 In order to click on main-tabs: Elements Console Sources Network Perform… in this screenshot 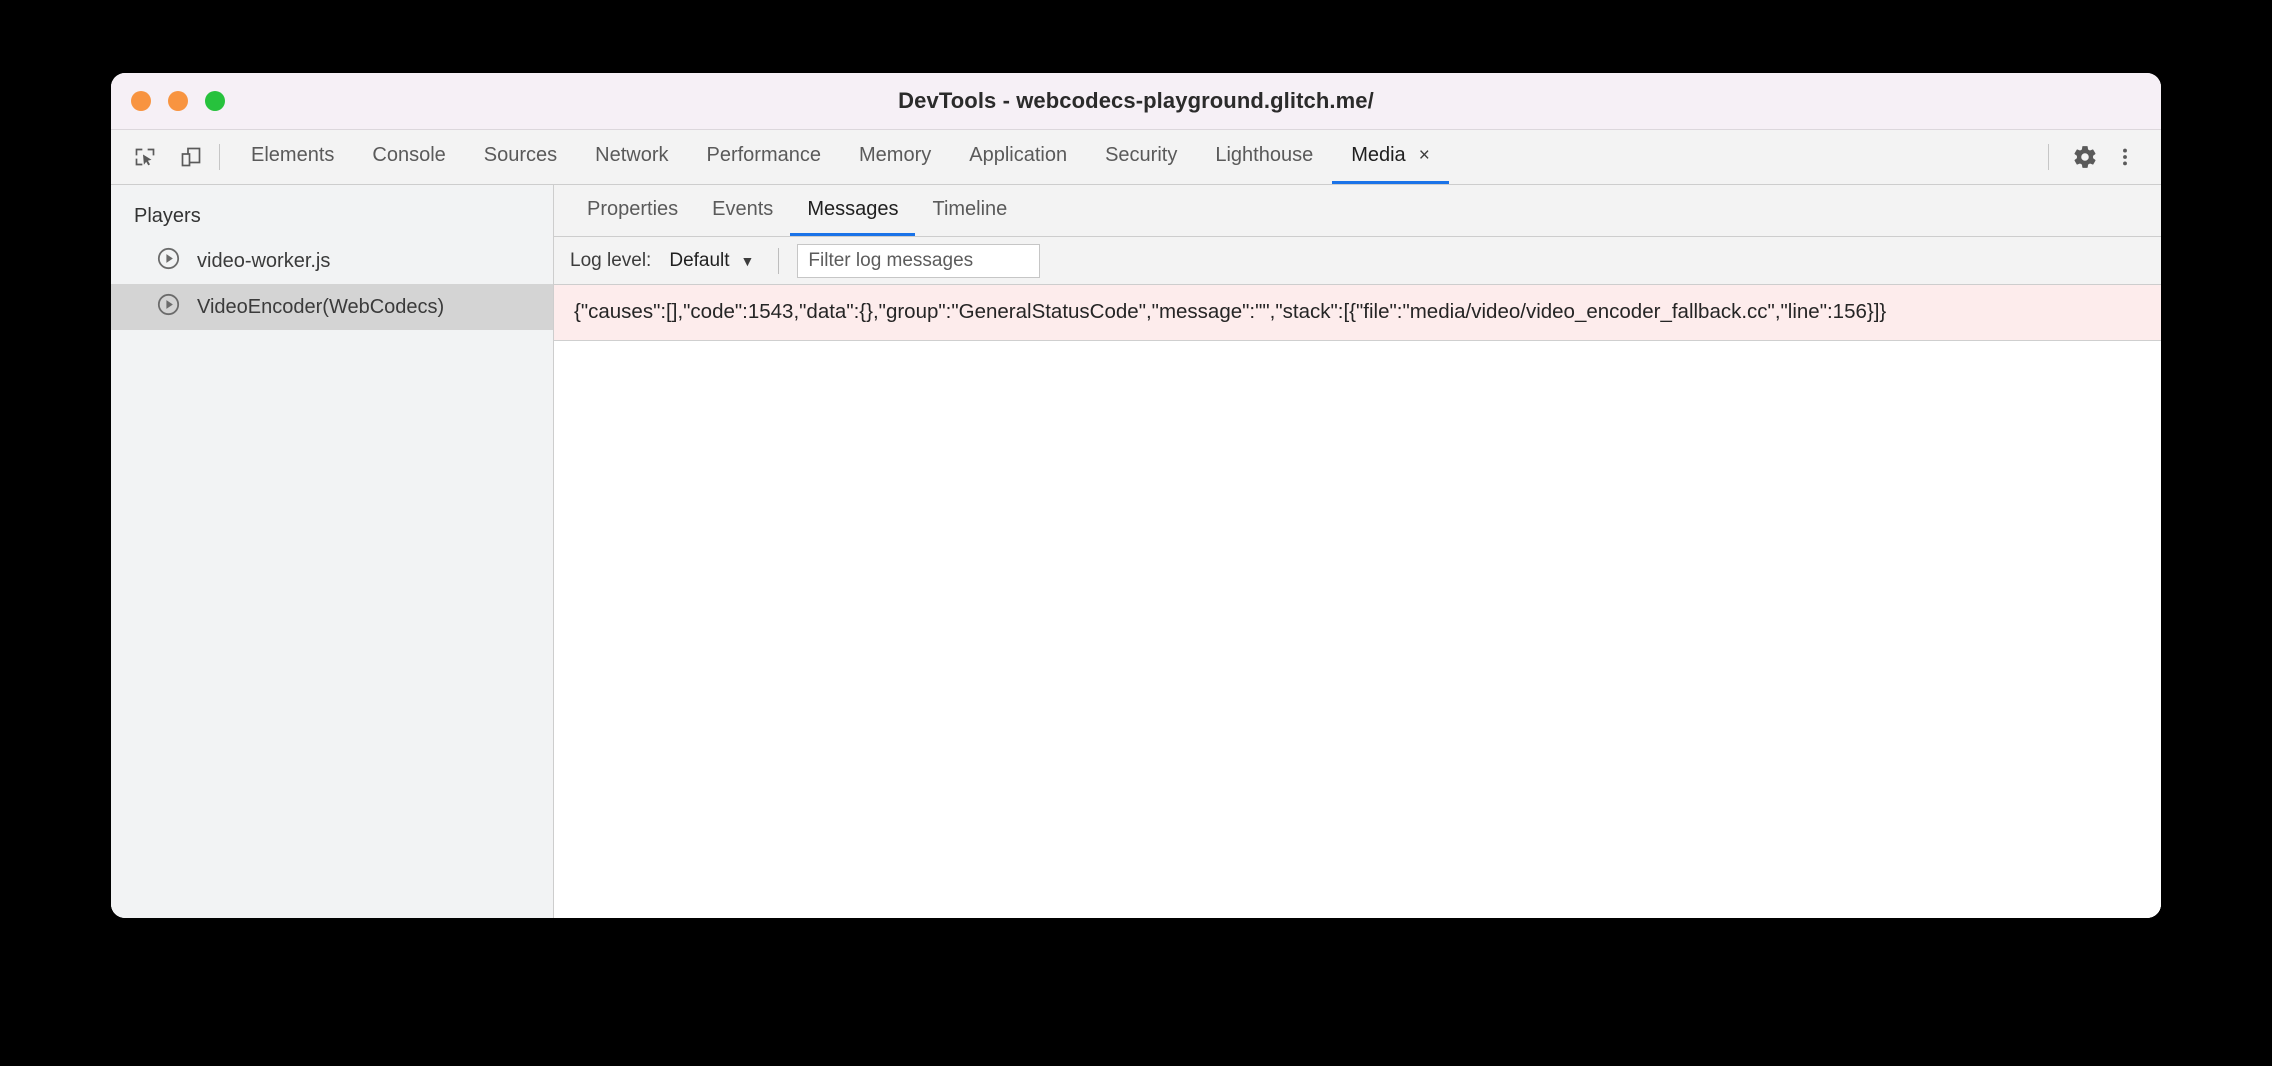, I will do `click(840, 157)`.